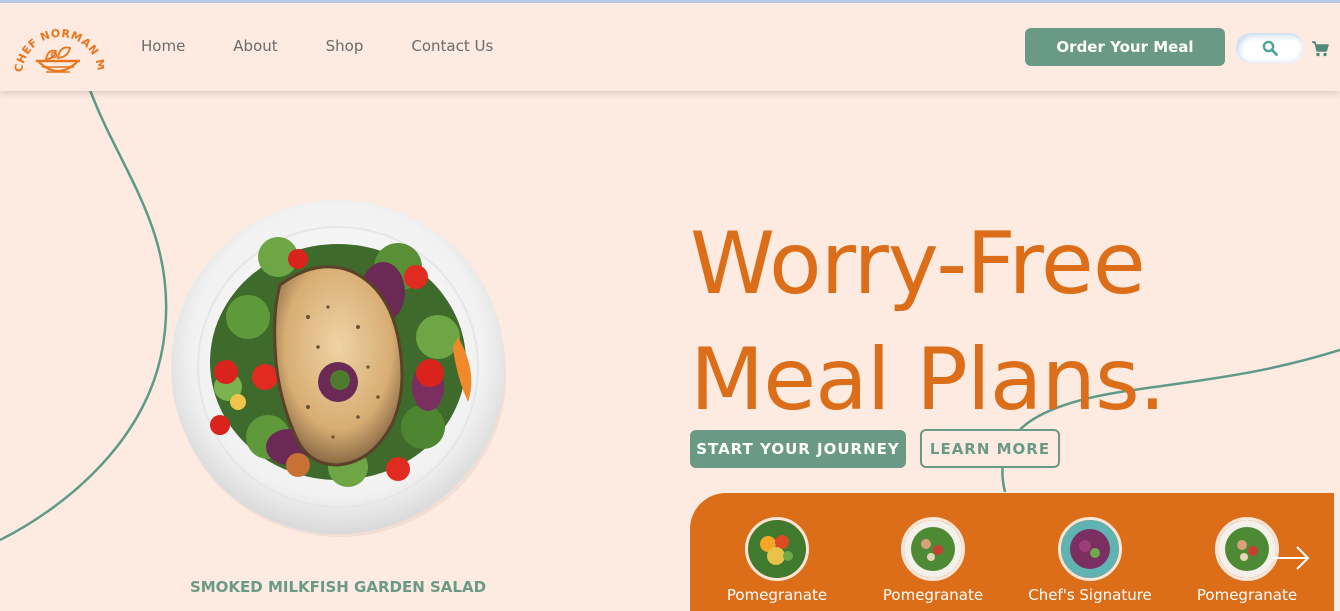 The height and width of the screenshot is (611, 1340). I want to click on nav-shop: Shop, so click(345, 46).